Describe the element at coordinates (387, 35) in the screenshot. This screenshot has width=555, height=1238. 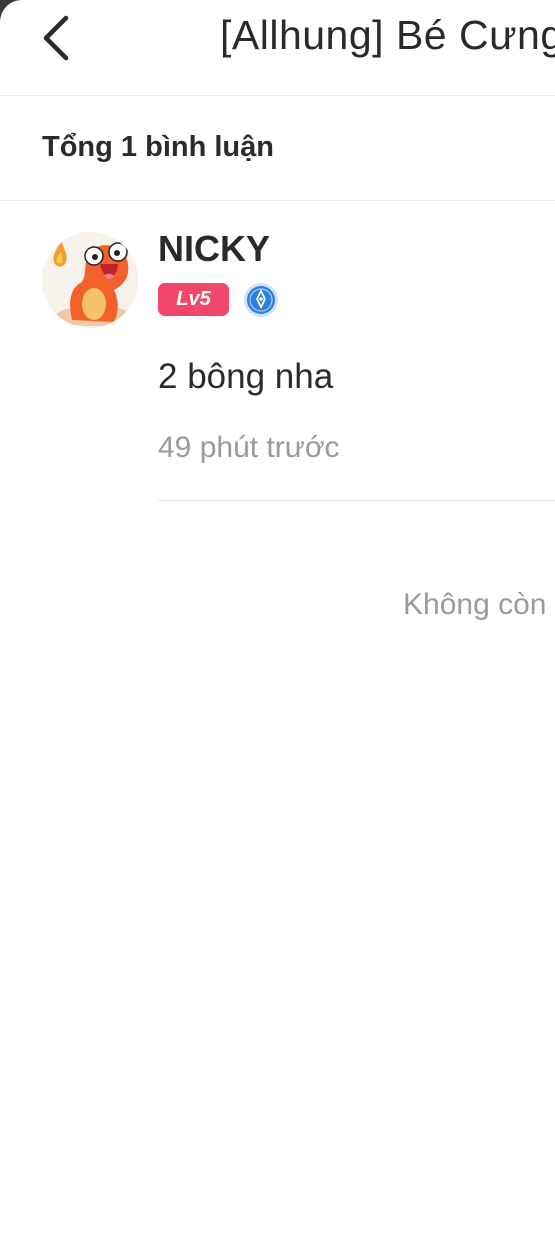
I see `page-title: [Allhung] Bé Cưng` at that location.